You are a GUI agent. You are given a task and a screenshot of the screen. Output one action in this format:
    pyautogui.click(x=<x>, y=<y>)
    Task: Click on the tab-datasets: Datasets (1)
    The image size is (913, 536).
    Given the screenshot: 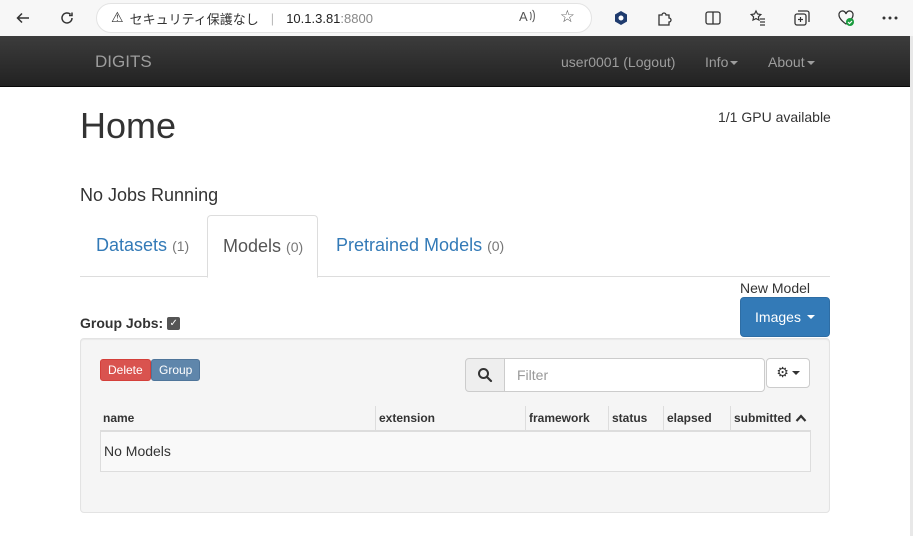 What is the action you would take?
    pyautogui.click(x=142, y=246)
    